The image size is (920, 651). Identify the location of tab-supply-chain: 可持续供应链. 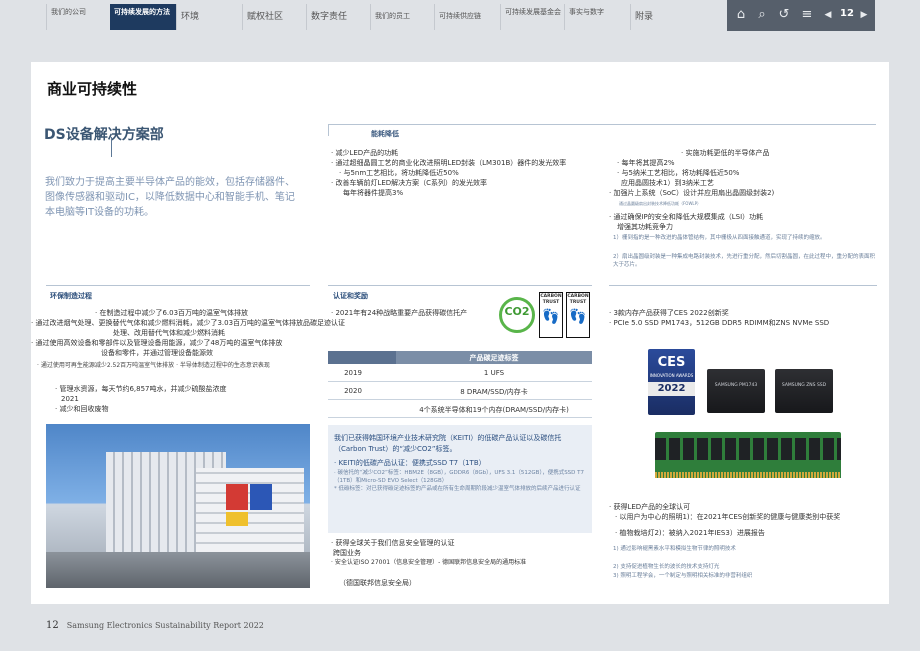
(467, 17).